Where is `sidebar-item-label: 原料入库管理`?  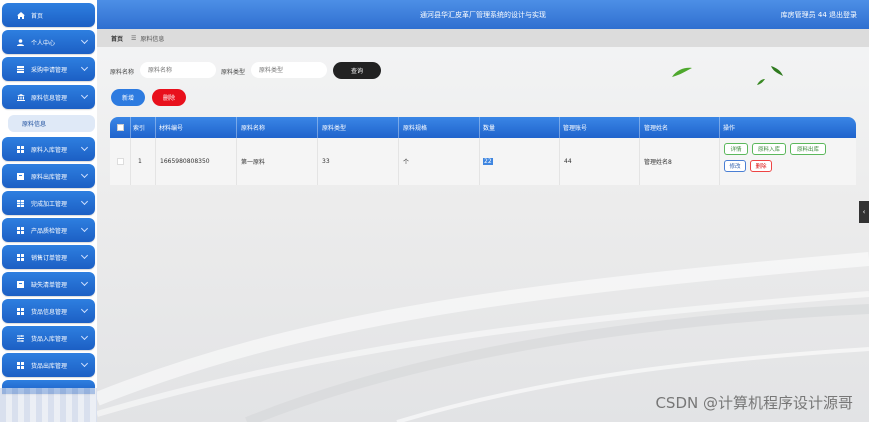 sidebar-item-label: 原料入库管理 is located at coordinates (49, 150).